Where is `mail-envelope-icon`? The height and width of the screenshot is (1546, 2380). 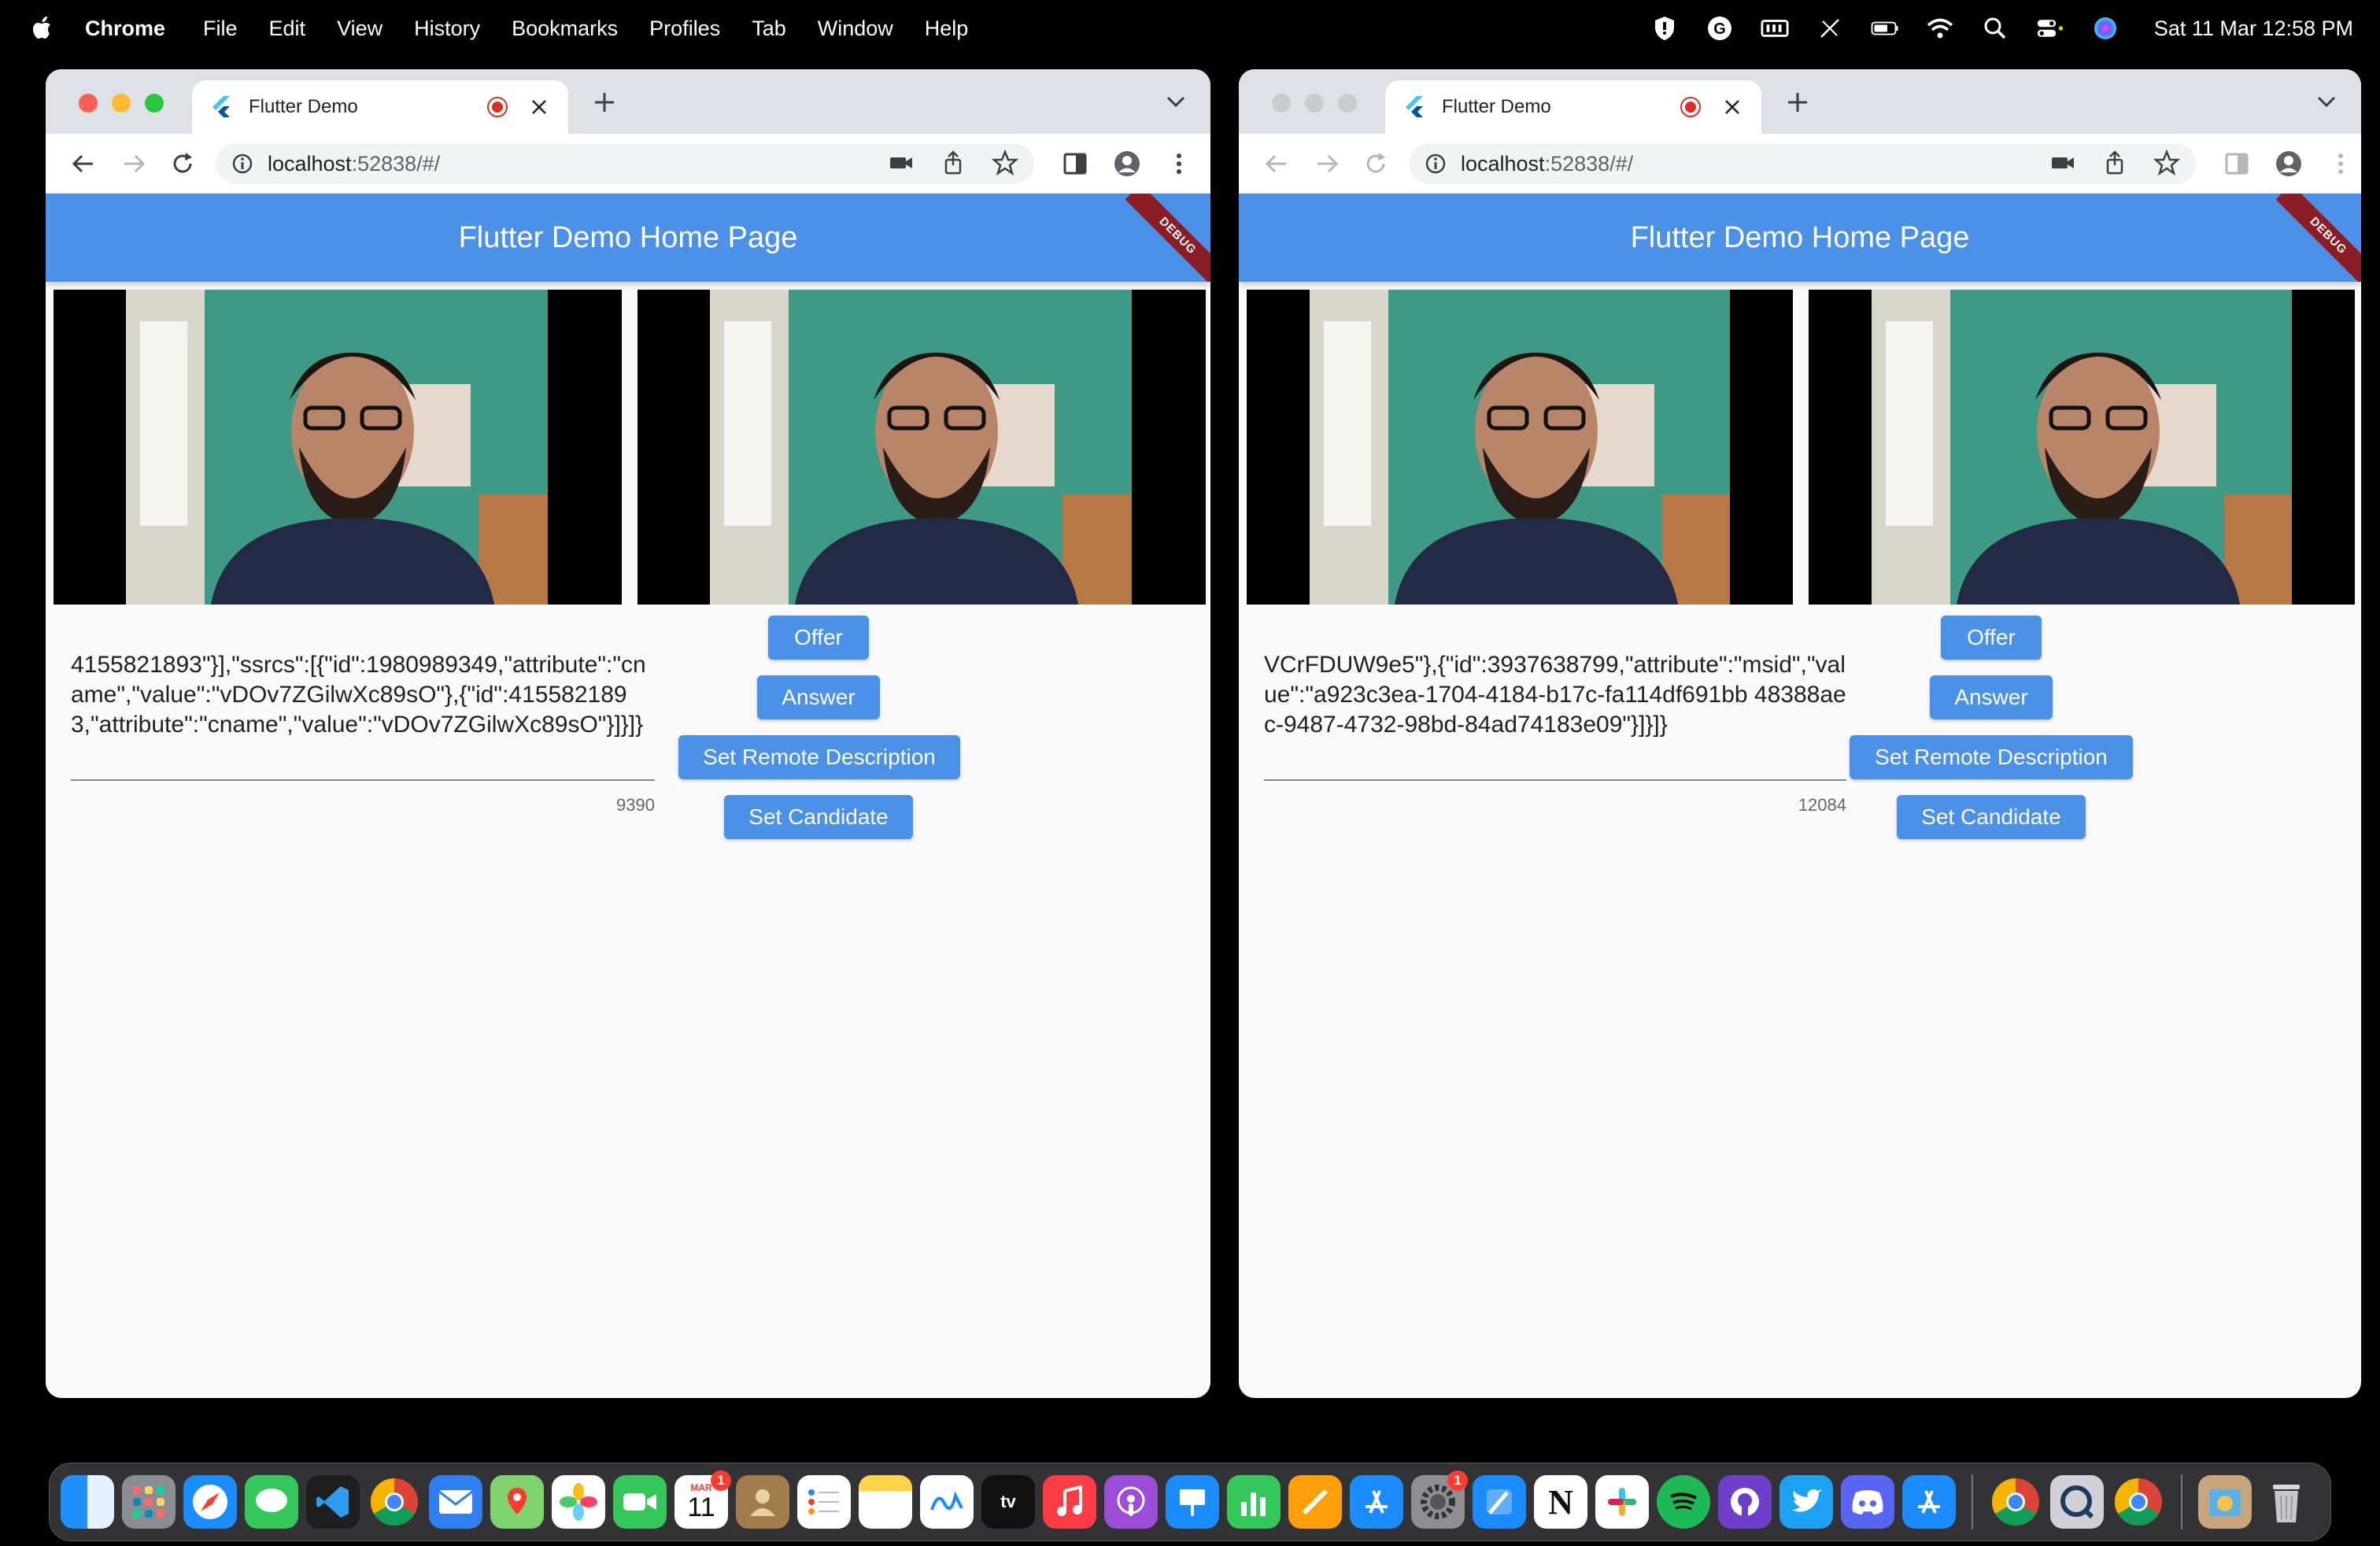 mail-envelope-icon is located at coordinates (456, 1502).